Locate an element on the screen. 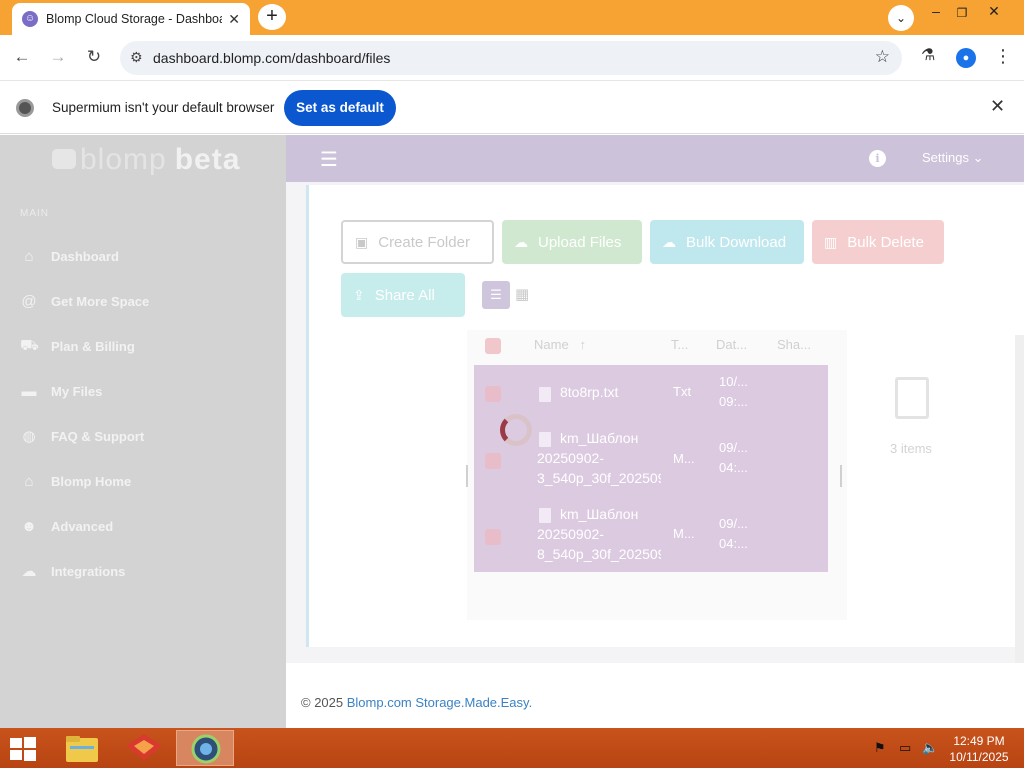 This screenshot has height=772, width=1024. loading-spinner-icon is located at coordinates (516, 430).